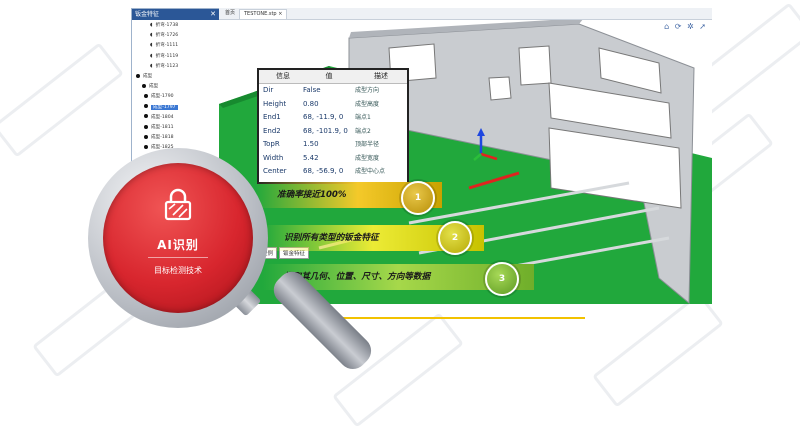 The image size is (800, 428). I want to click on callout-text: 识别所有类型的钣金特征, so click(331, 238).